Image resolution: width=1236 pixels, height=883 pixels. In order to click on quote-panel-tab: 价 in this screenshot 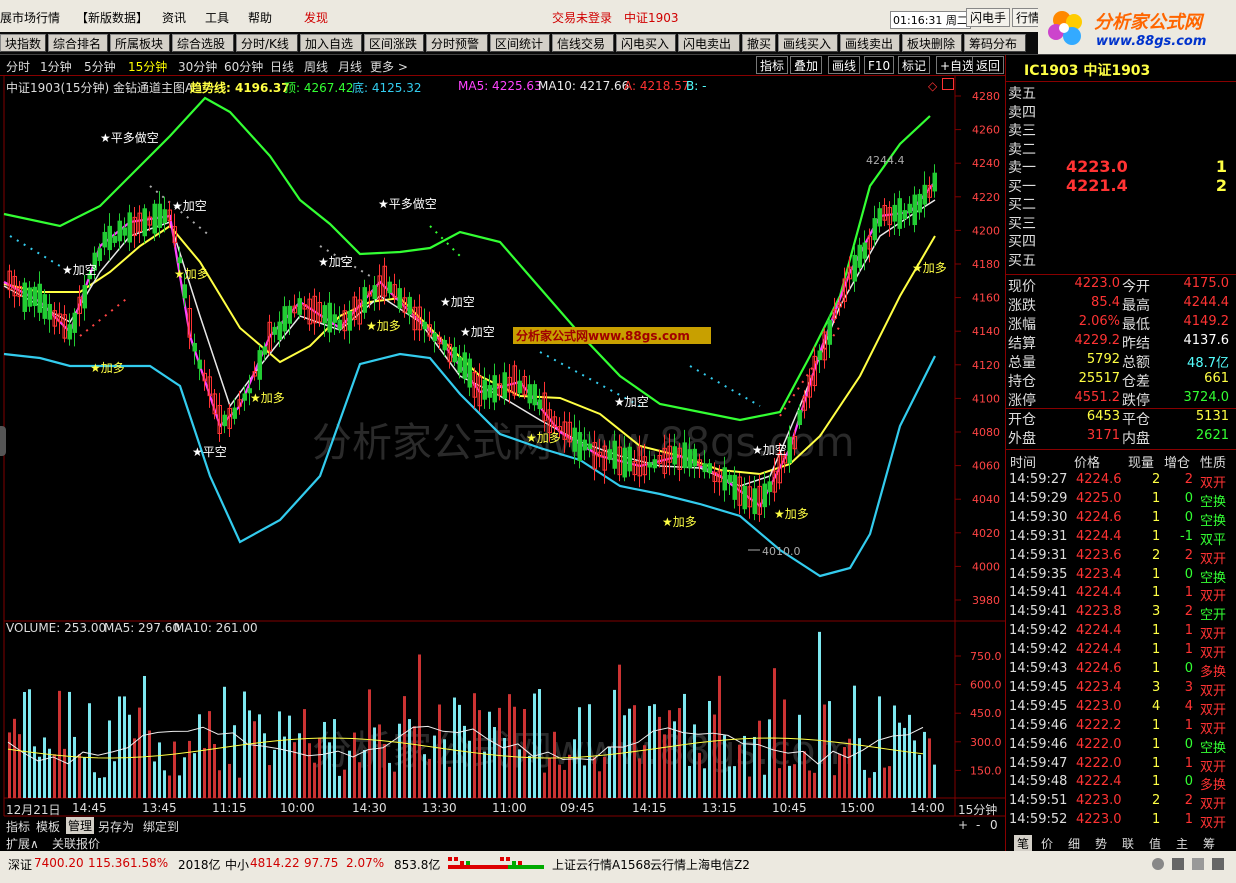, I will do `click(1047, 843)`.